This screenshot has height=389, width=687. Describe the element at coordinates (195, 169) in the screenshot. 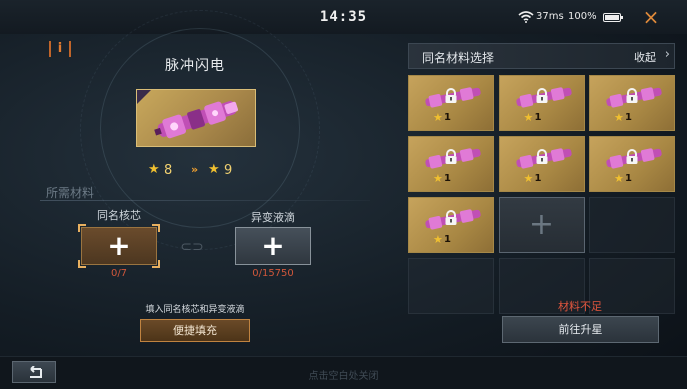

I see `chevron-right-icon: »` at that location.